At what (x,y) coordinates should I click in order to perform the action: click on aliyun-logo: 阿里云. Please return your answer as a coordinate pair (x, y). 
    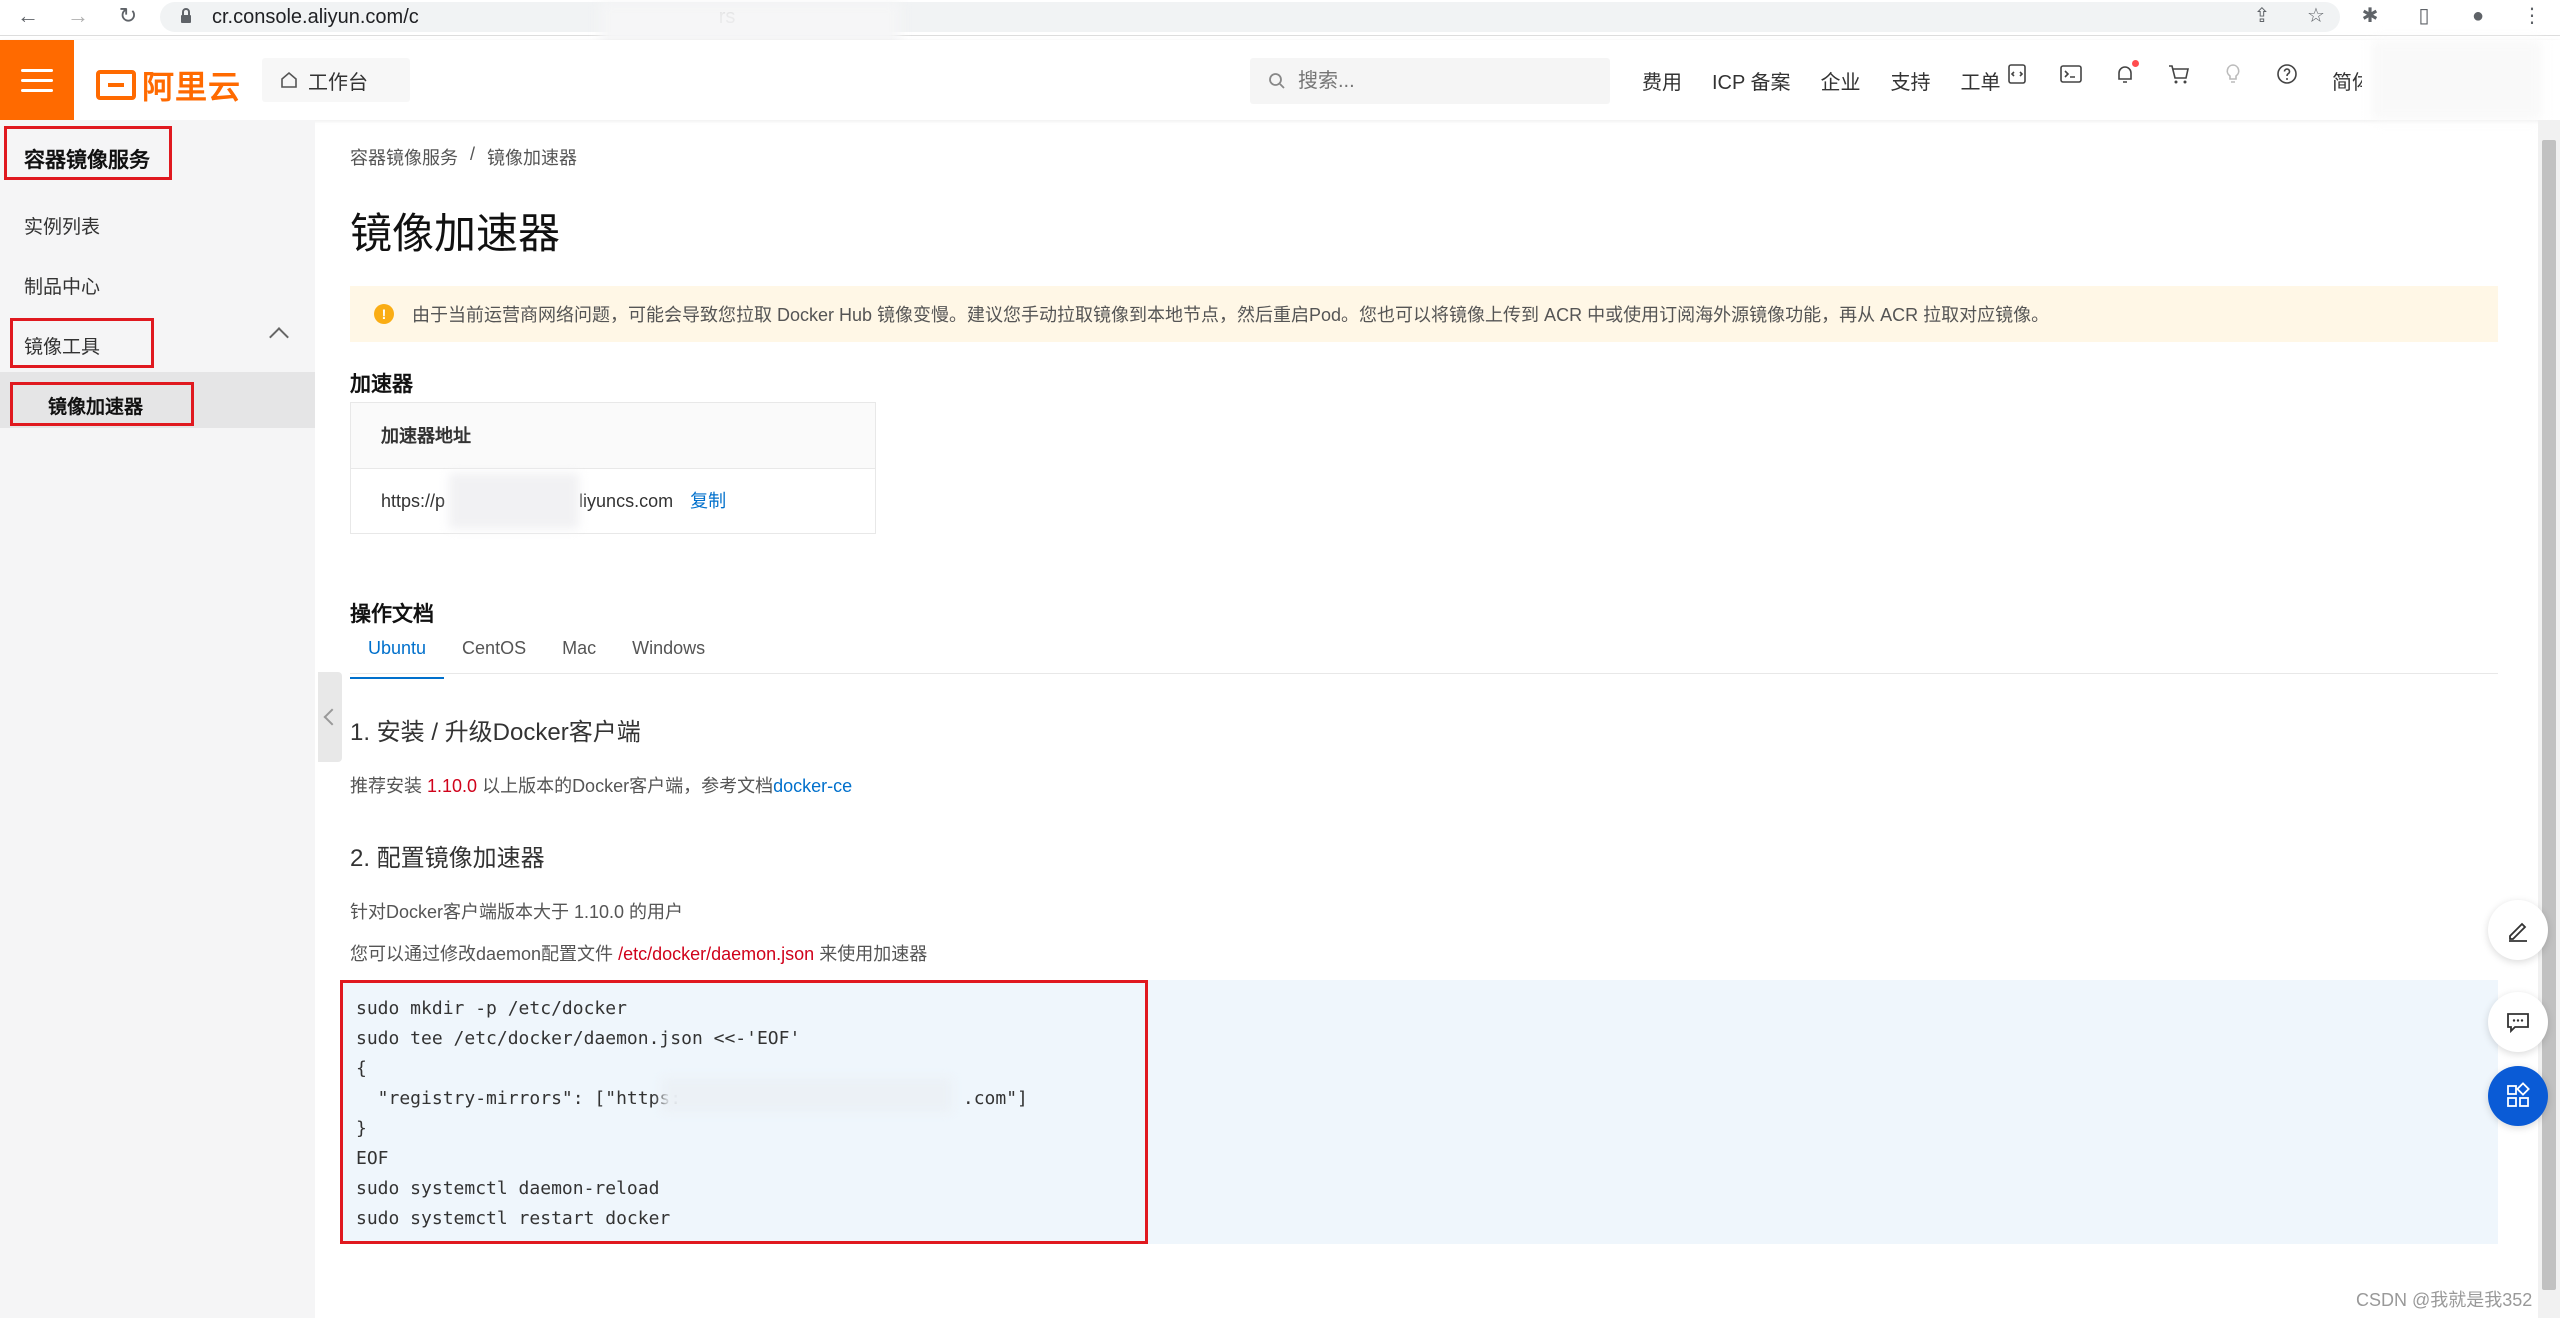
    Looking at the image, I should click on (168, 85).